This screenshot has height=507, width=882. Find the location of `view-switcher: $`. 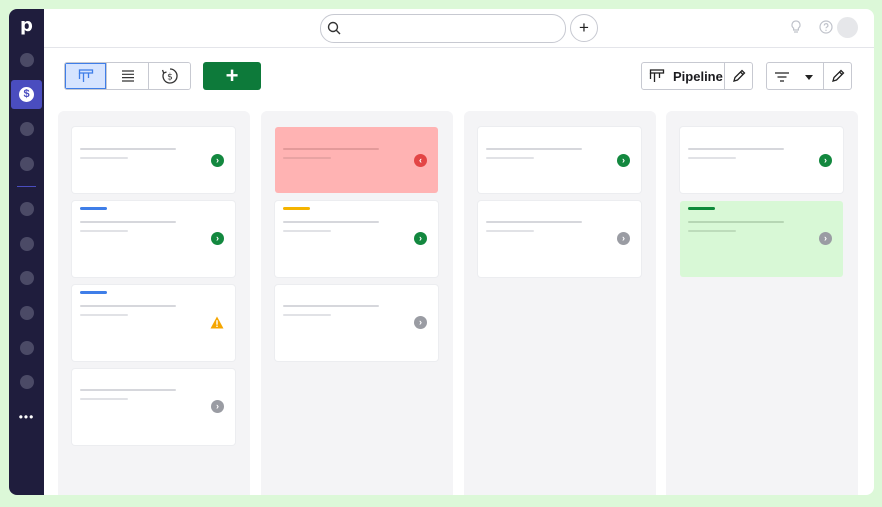

view-switcher: $ is located at coordinates (127, 76).